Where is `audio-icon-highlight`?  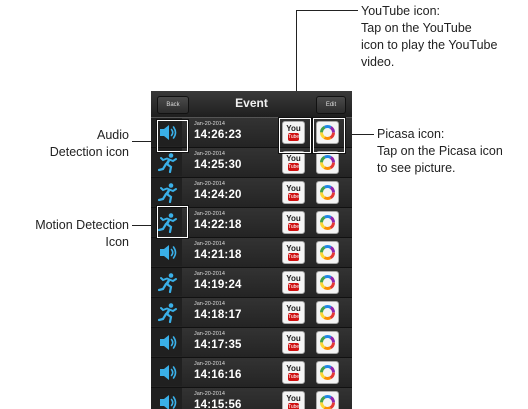
audio-icon-highlight is located at coordinates (172, 136).